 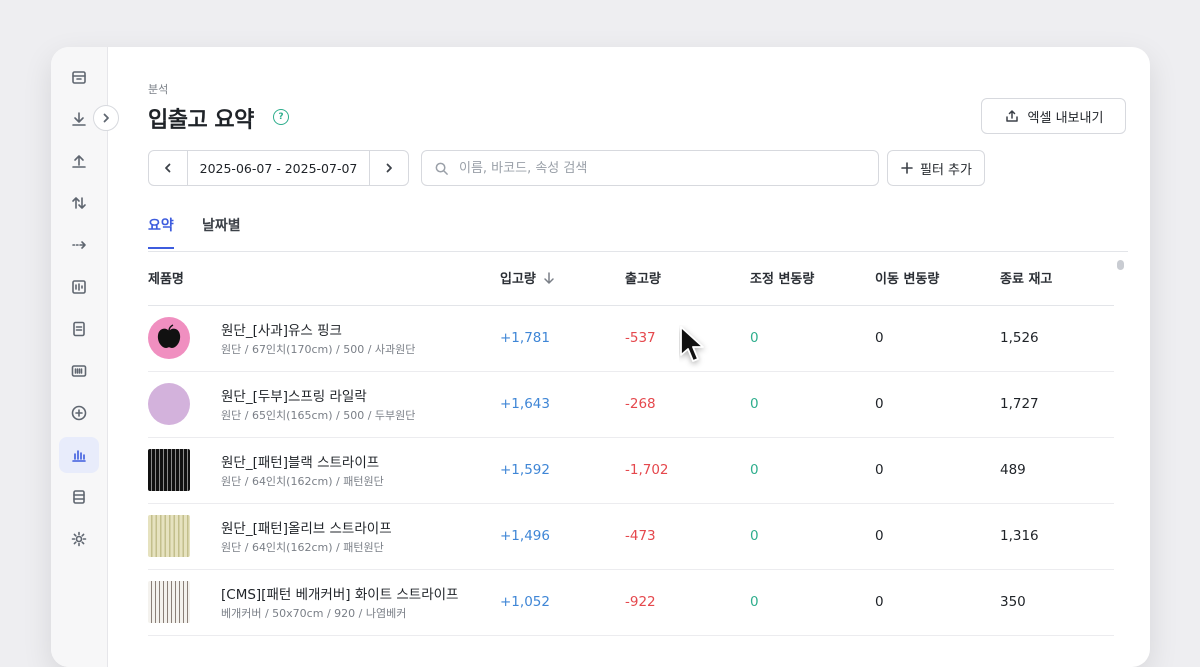 I want to click on move-icon, so click(x=79, y=245).